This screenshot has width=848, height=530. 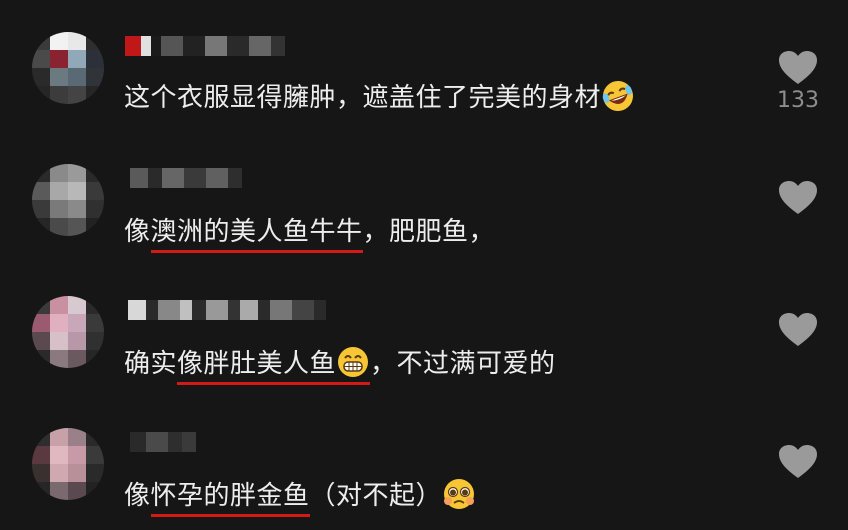 I want to click on underlined-text: 像胖肚美人鱼, so click(x=257, y=364).